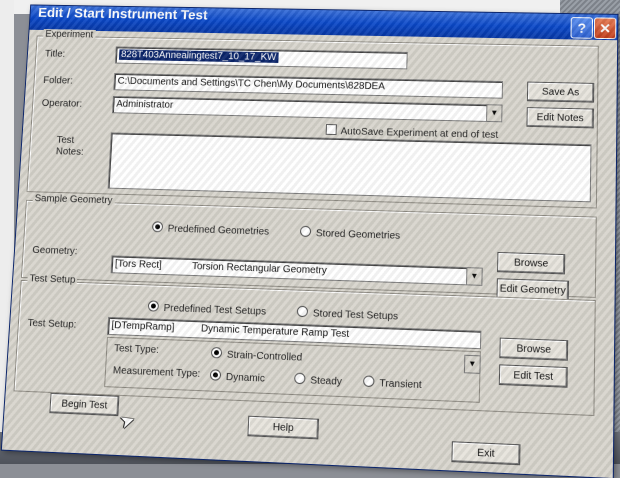 The width and height of the screenshot is (620, 478). What do you see at coordinates (84, 404) in the screenshot?
I see `begin-test-button: Begin Test` at bounding box center [84, 404].